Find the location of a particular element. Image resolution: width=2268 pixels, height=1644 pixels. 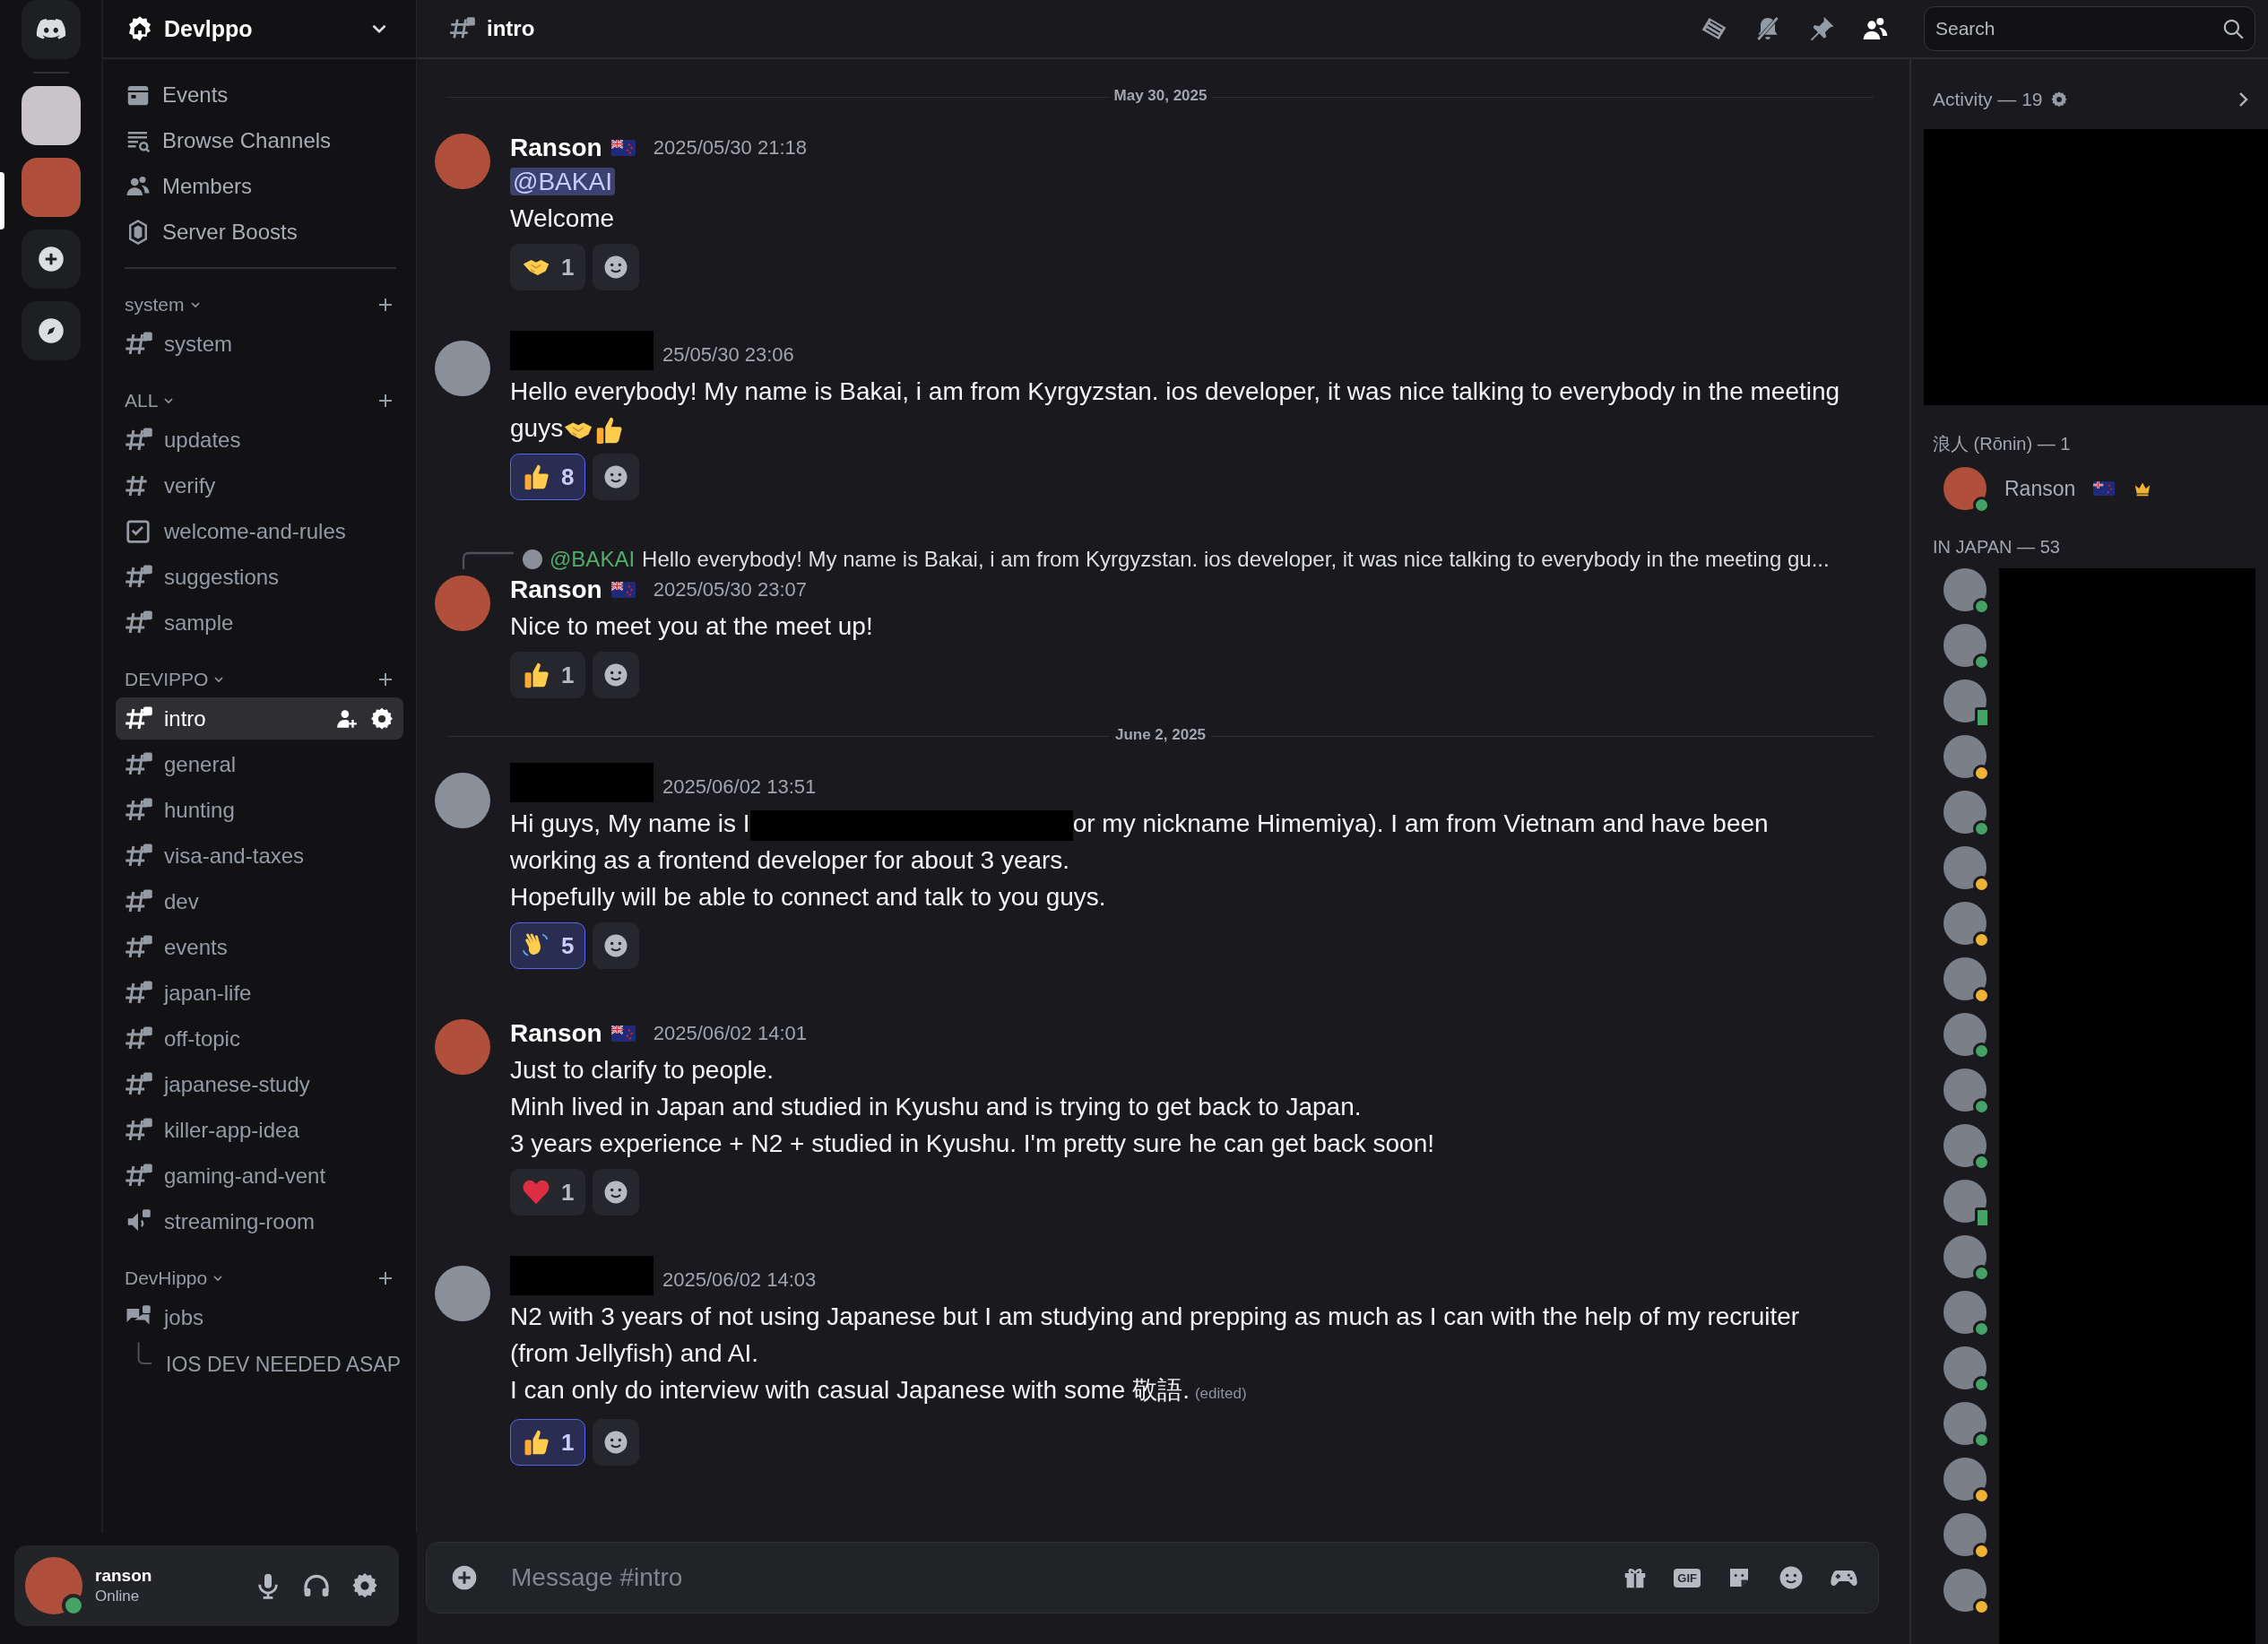

timestamp: 2025/05/30 21:18 is located at coordinates (730, 148).